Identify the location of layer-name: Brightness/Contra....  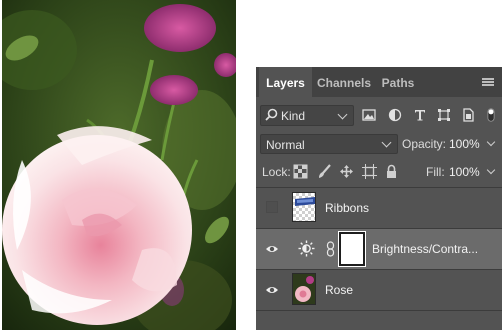
(425, 249).